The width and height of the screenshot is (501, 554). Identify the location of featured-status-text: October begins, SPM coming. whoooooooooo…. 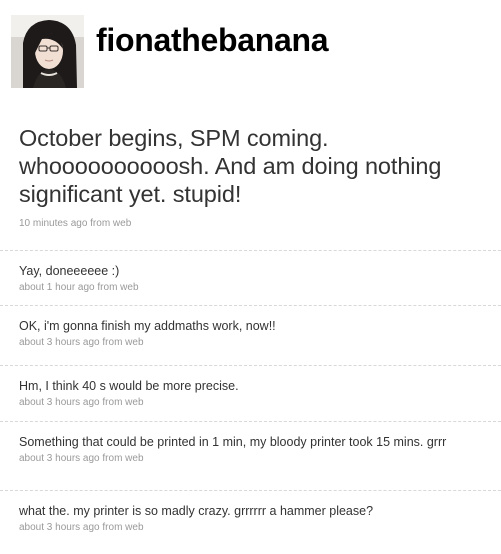
(230, 166).